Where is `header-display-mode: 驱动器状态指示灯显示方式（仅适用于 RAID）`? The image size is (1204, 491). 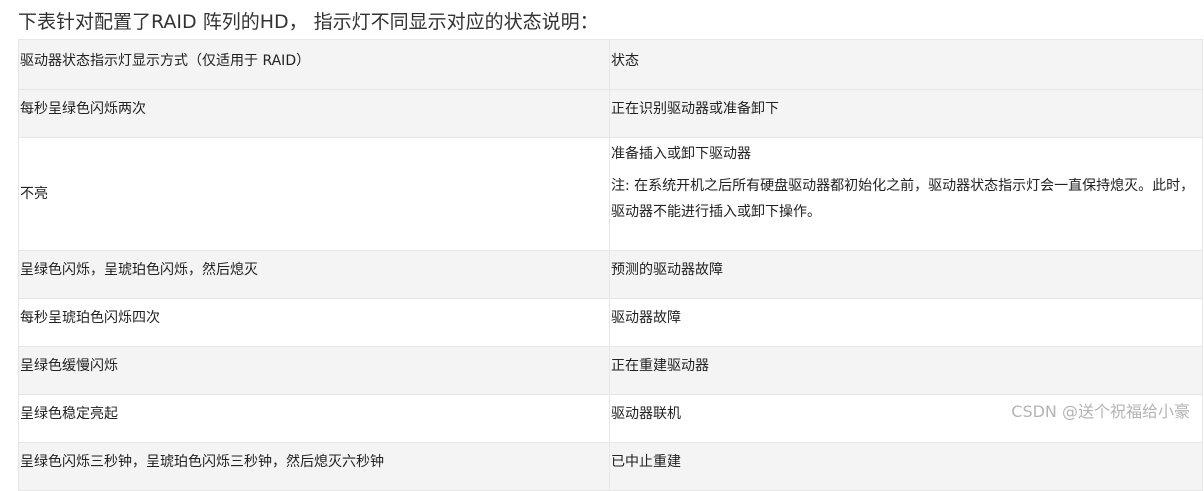
header-display-mode: 驱动器状态指示灯显示方式（仅适用于 RAID） is located at coordinates (314, 64).